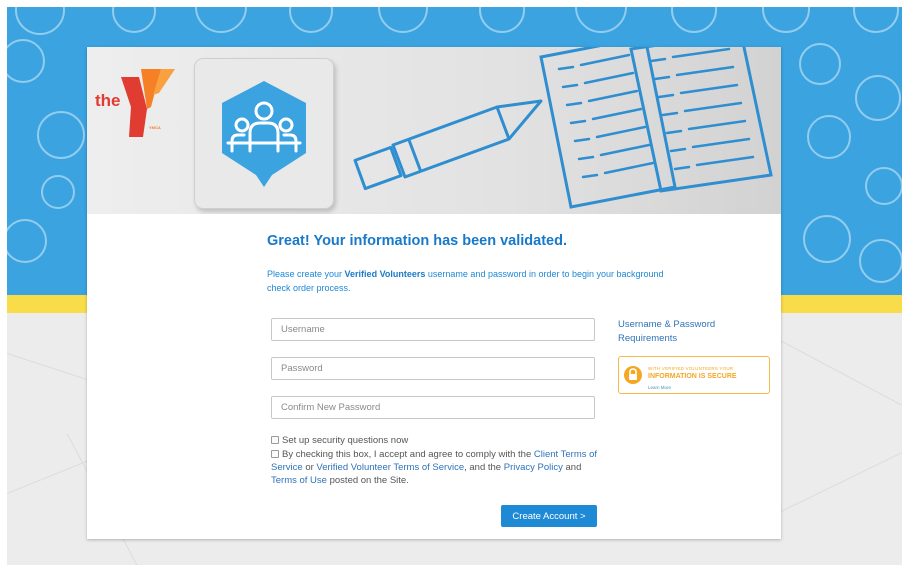 Image resolution: width=902 pixels, height=569 pixels. Describe the element at coordinates (275, 440) in the screenshot. I see `security-questions-checkbox` at that location.